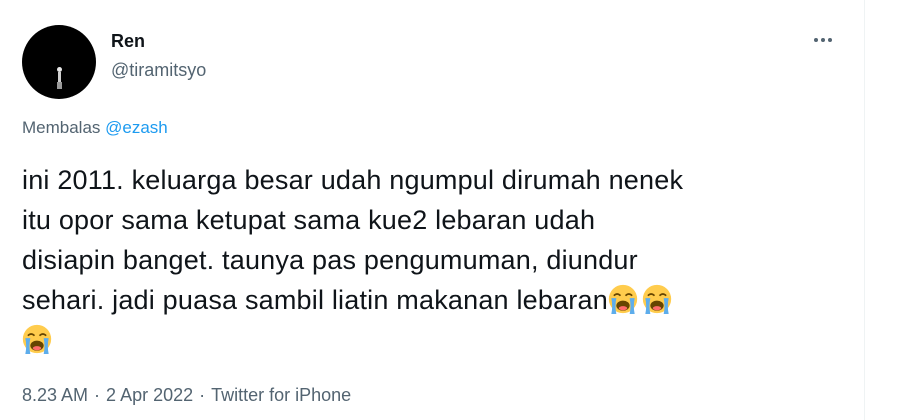 The height and width of the screenshot is (420, 900). Describe the element at coordinates (816, 40) in the screenshot. I see `more-horizontal-icon` at that location.